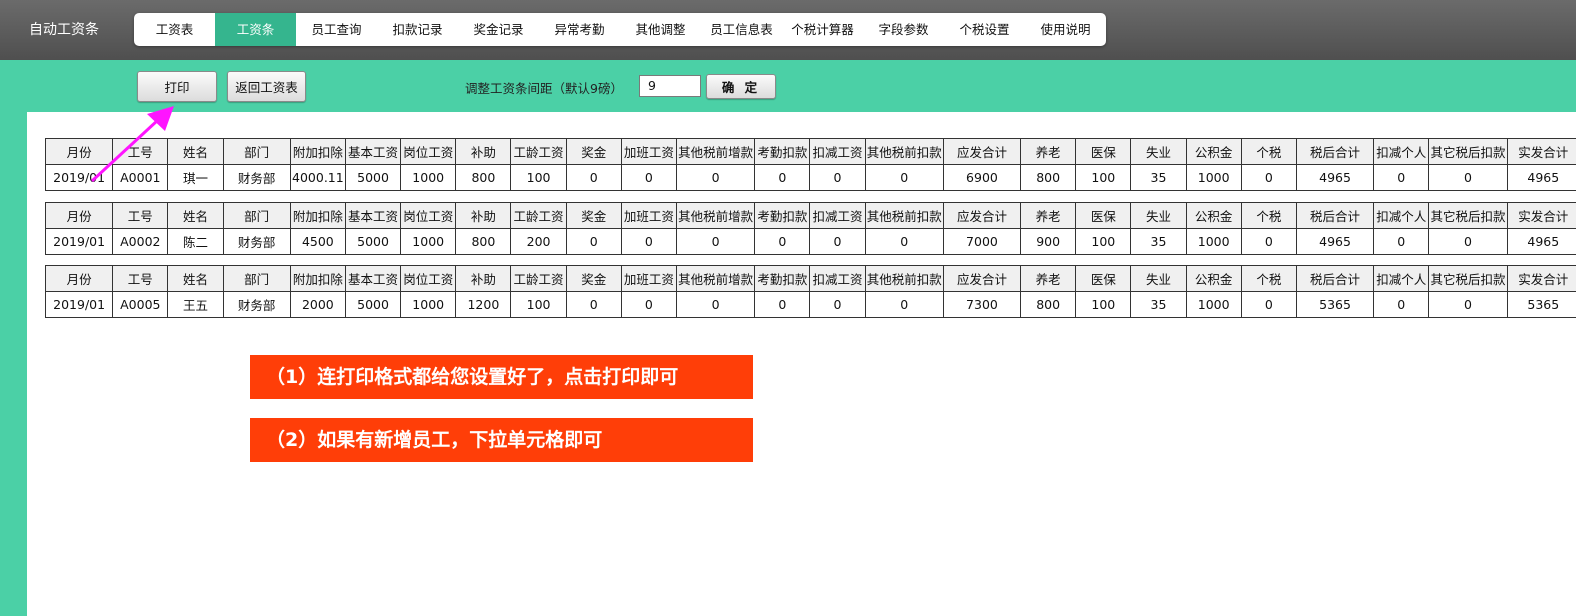 This screenshot has width=1576, height=616. Describe the element at coordinates (140, 177) in the screenshot. I see `table-cell: A0001` at that location.